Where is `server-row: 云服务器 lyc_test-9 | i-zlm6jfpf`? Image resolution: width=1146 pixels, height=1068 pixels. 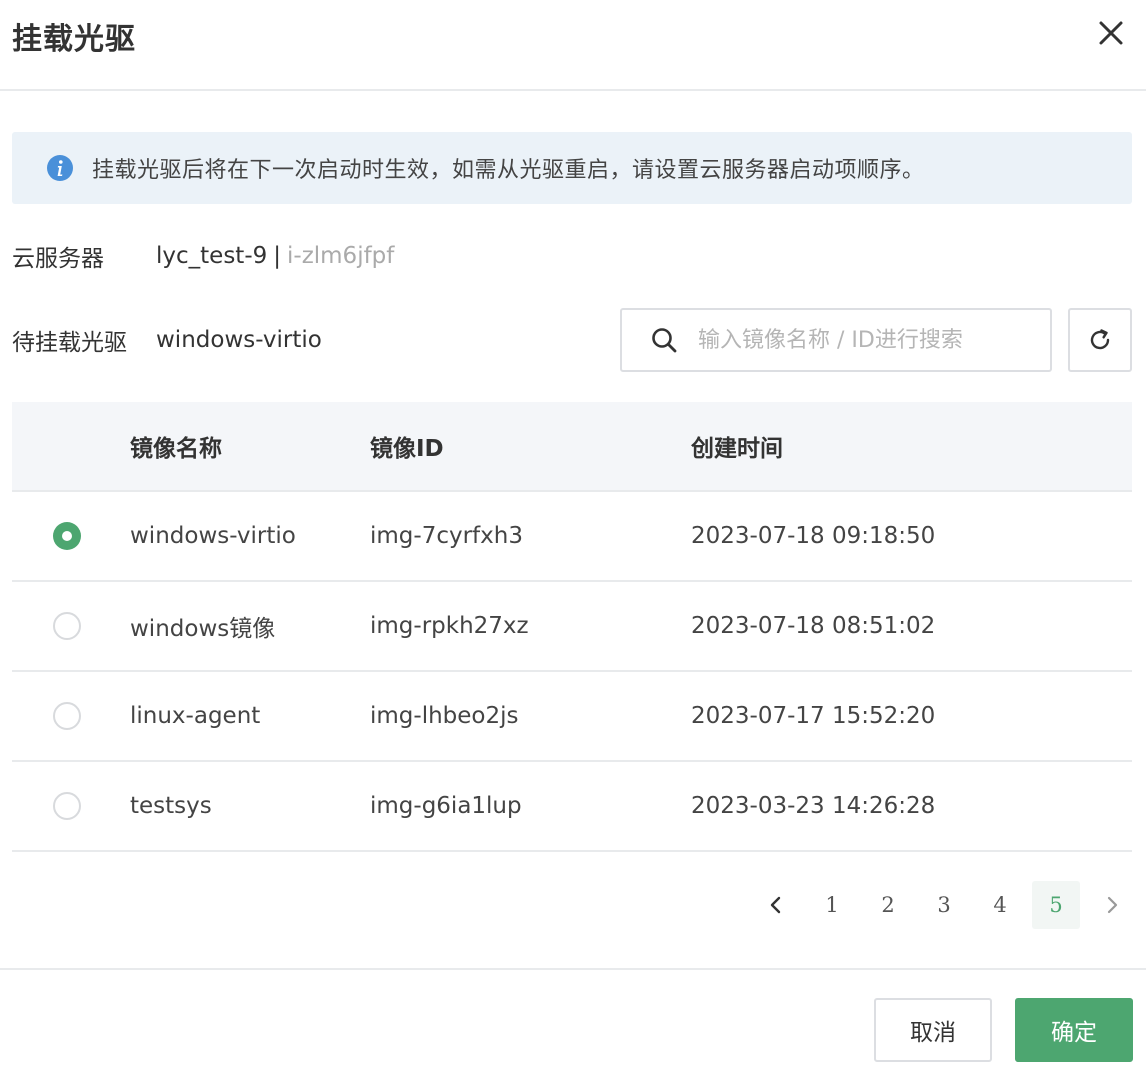 server-row: 云服务器 lyc_test-9 | i-zlm6jfpf is located at coordinates (203, 256).